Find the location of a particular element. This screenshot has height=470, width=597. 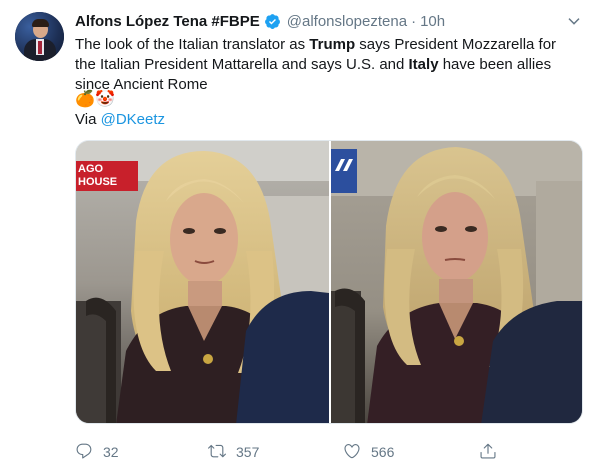

via-line: Via @DKeetz is located at coordinates (120, 120).